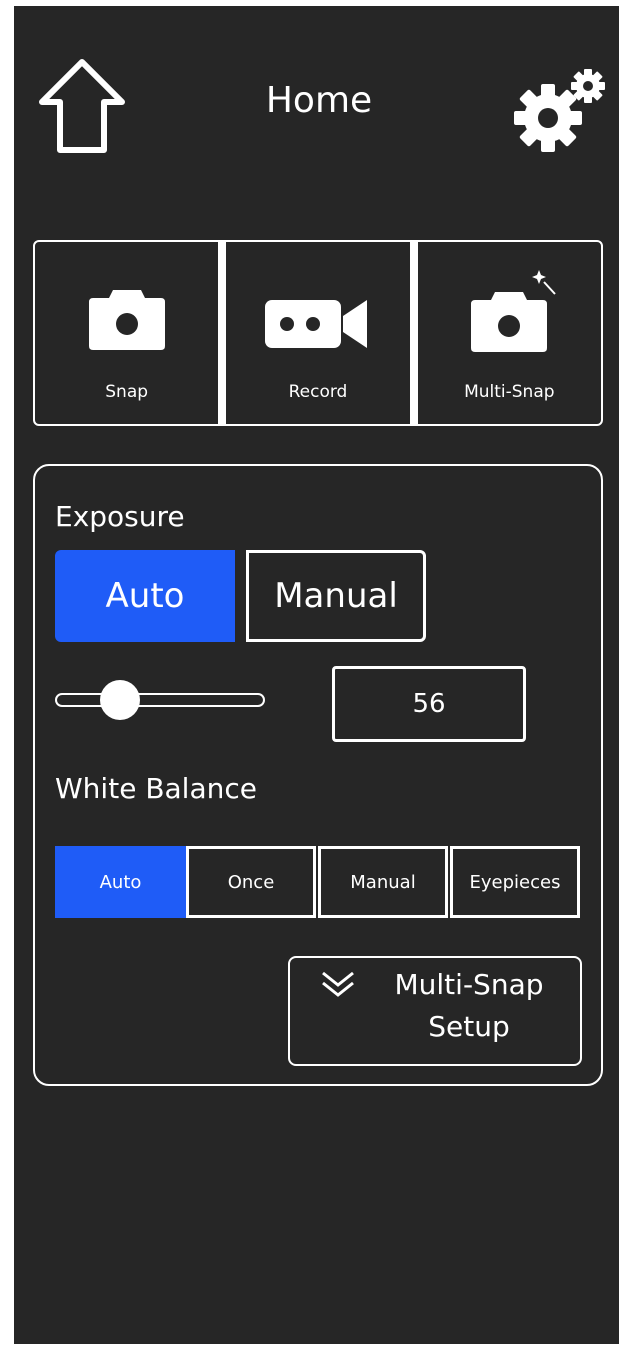 This screenshot has height=1349, width=625. What do you see at coordinates (515, 882) in the screenshot?
I see `wb-eyepieces-button: Eyepieces` at bounding box center [515, 882].